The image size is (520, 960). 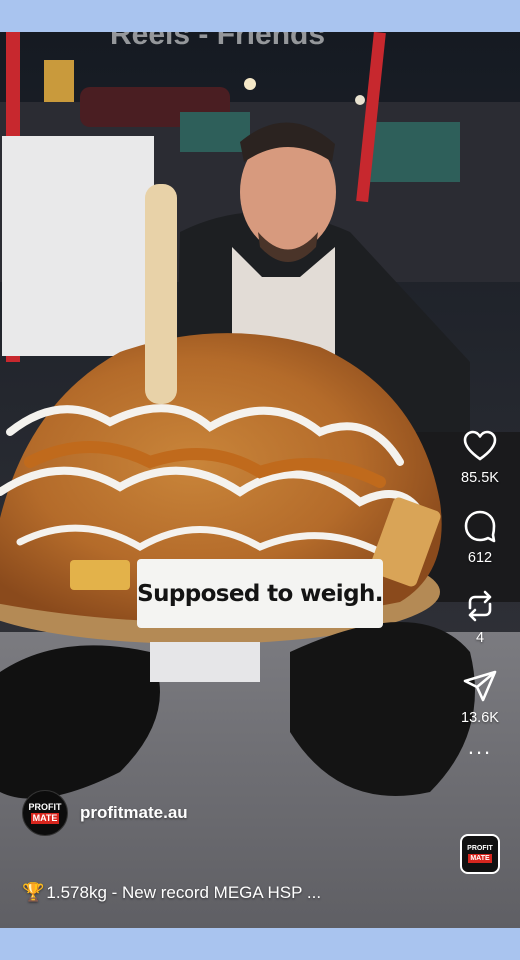 I want to click on avatar: PROFIT MATE, so click(x=45, y=813).